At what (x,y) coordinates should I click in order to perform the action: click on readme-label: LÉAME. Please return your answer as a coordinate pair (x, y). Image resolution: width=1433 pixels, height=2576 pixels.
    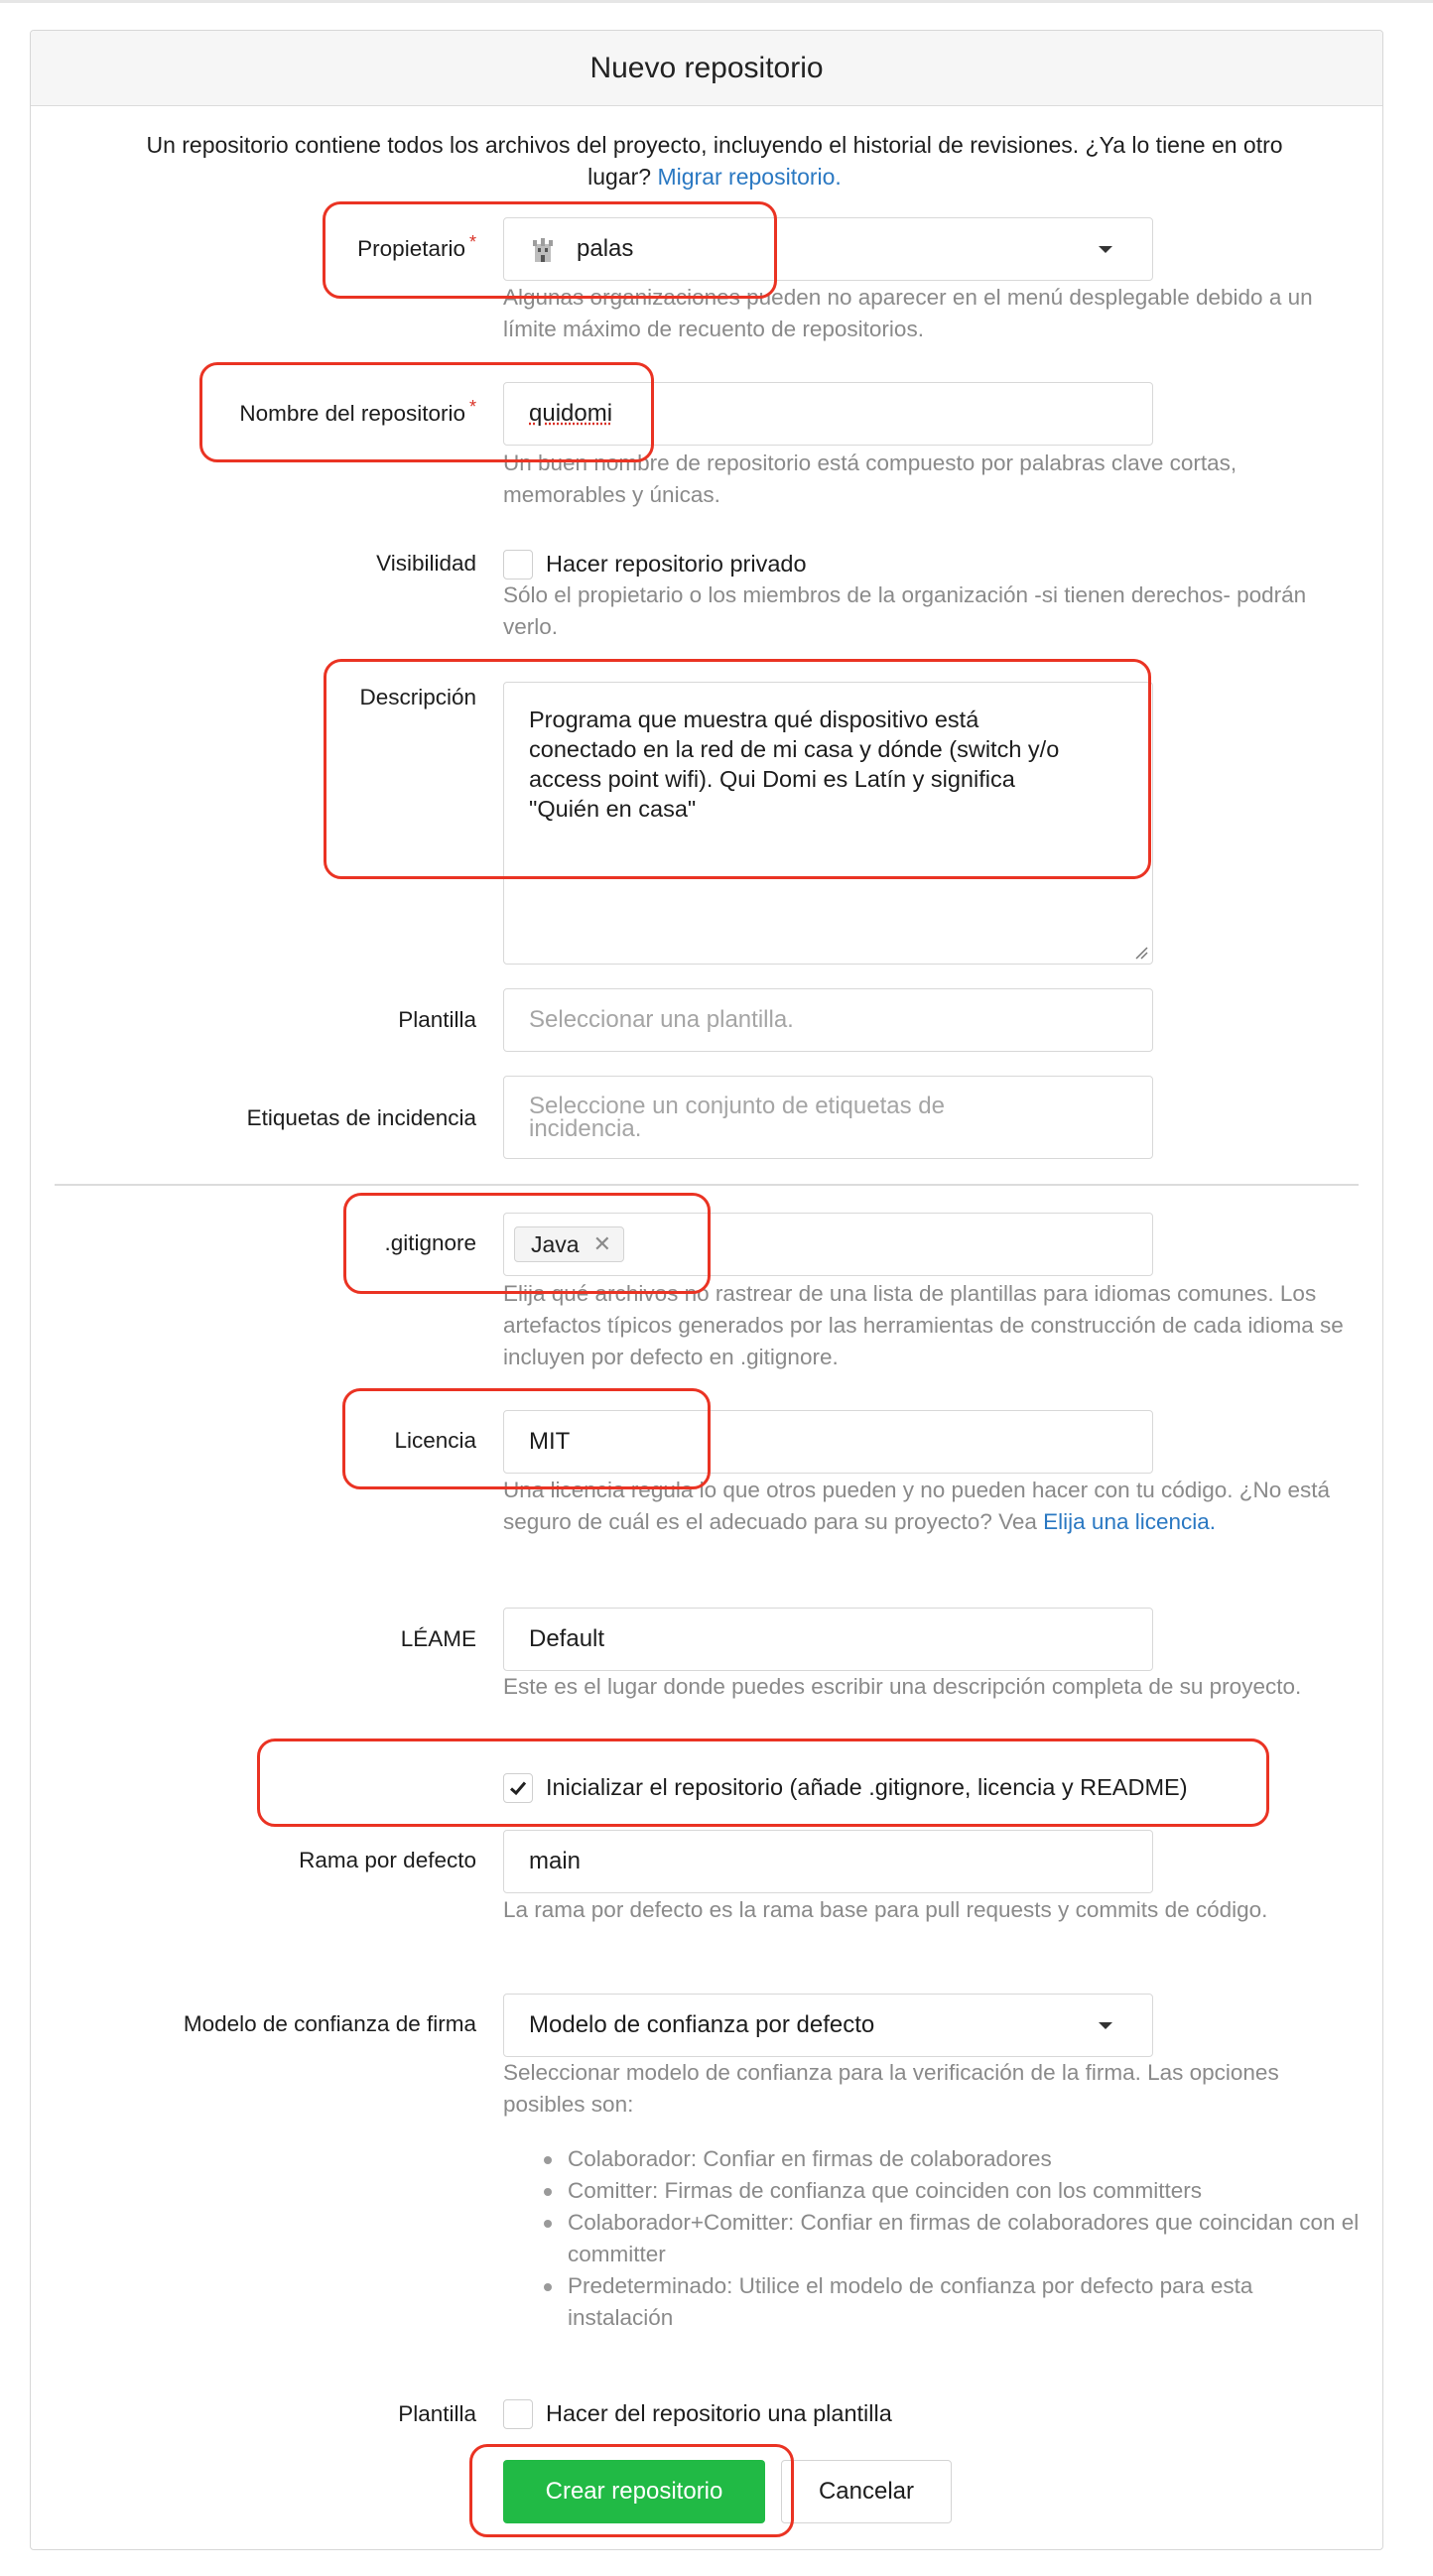
    Looking at the image, I should click on (438, 1639).